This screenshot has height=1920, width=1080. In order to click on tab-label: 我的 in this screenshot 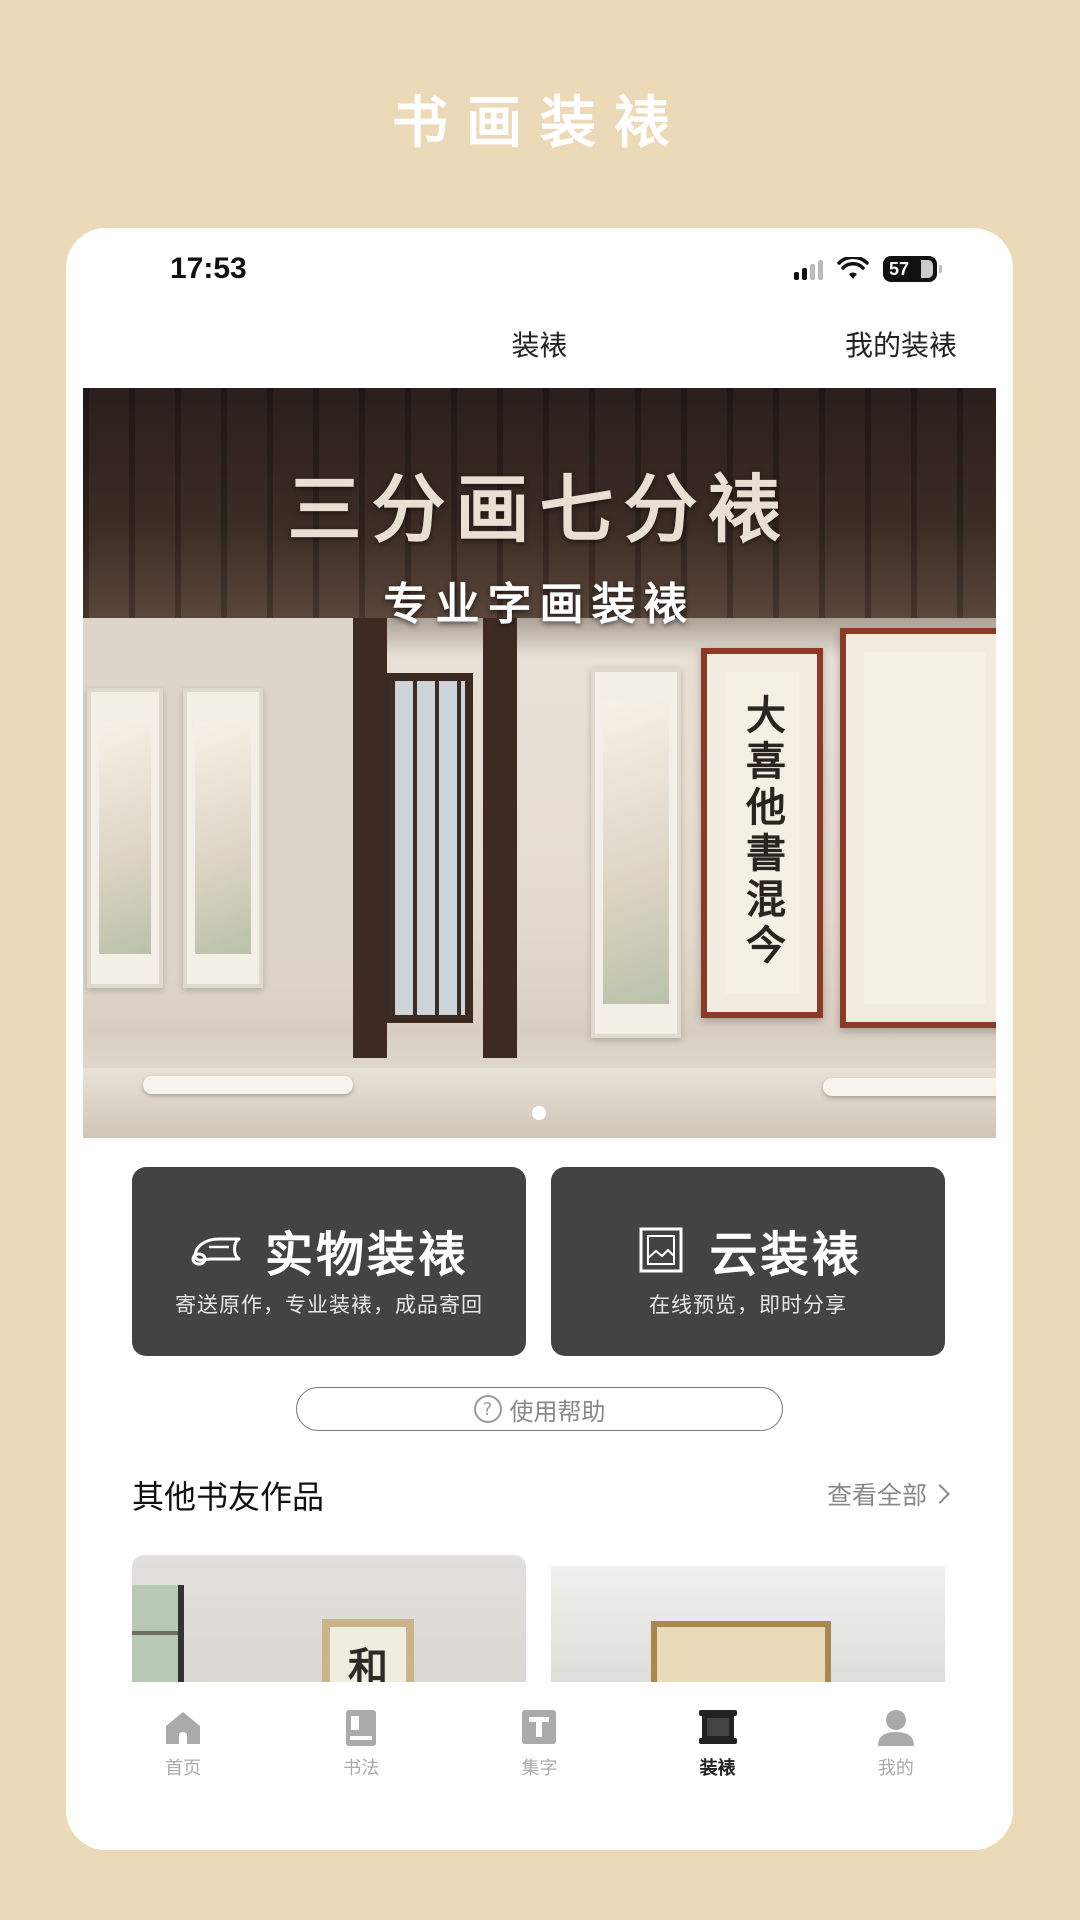, I will do `click(895, 1768)`.